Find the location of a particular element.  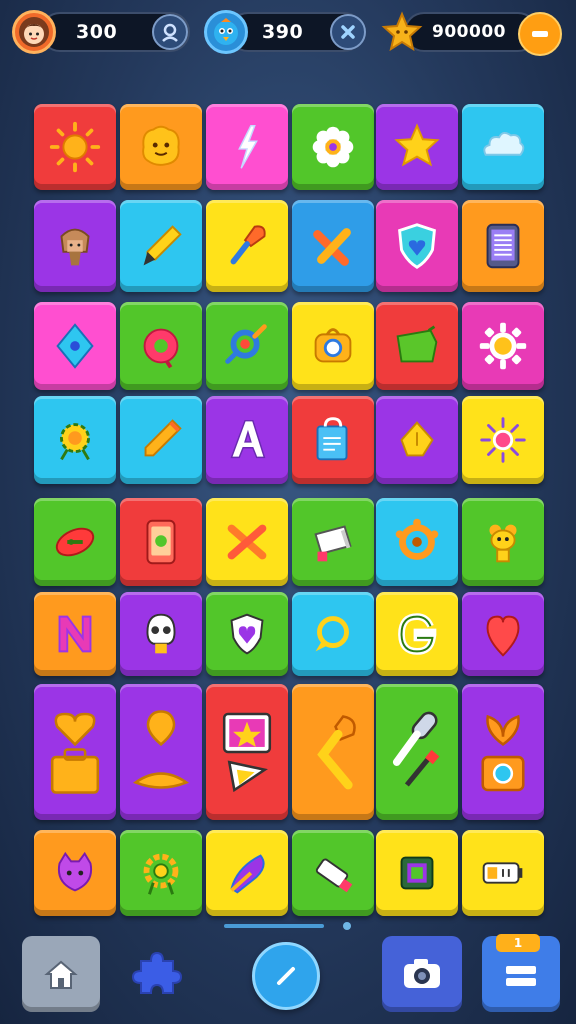

pencil-icon is located at coordinates (163, 438).